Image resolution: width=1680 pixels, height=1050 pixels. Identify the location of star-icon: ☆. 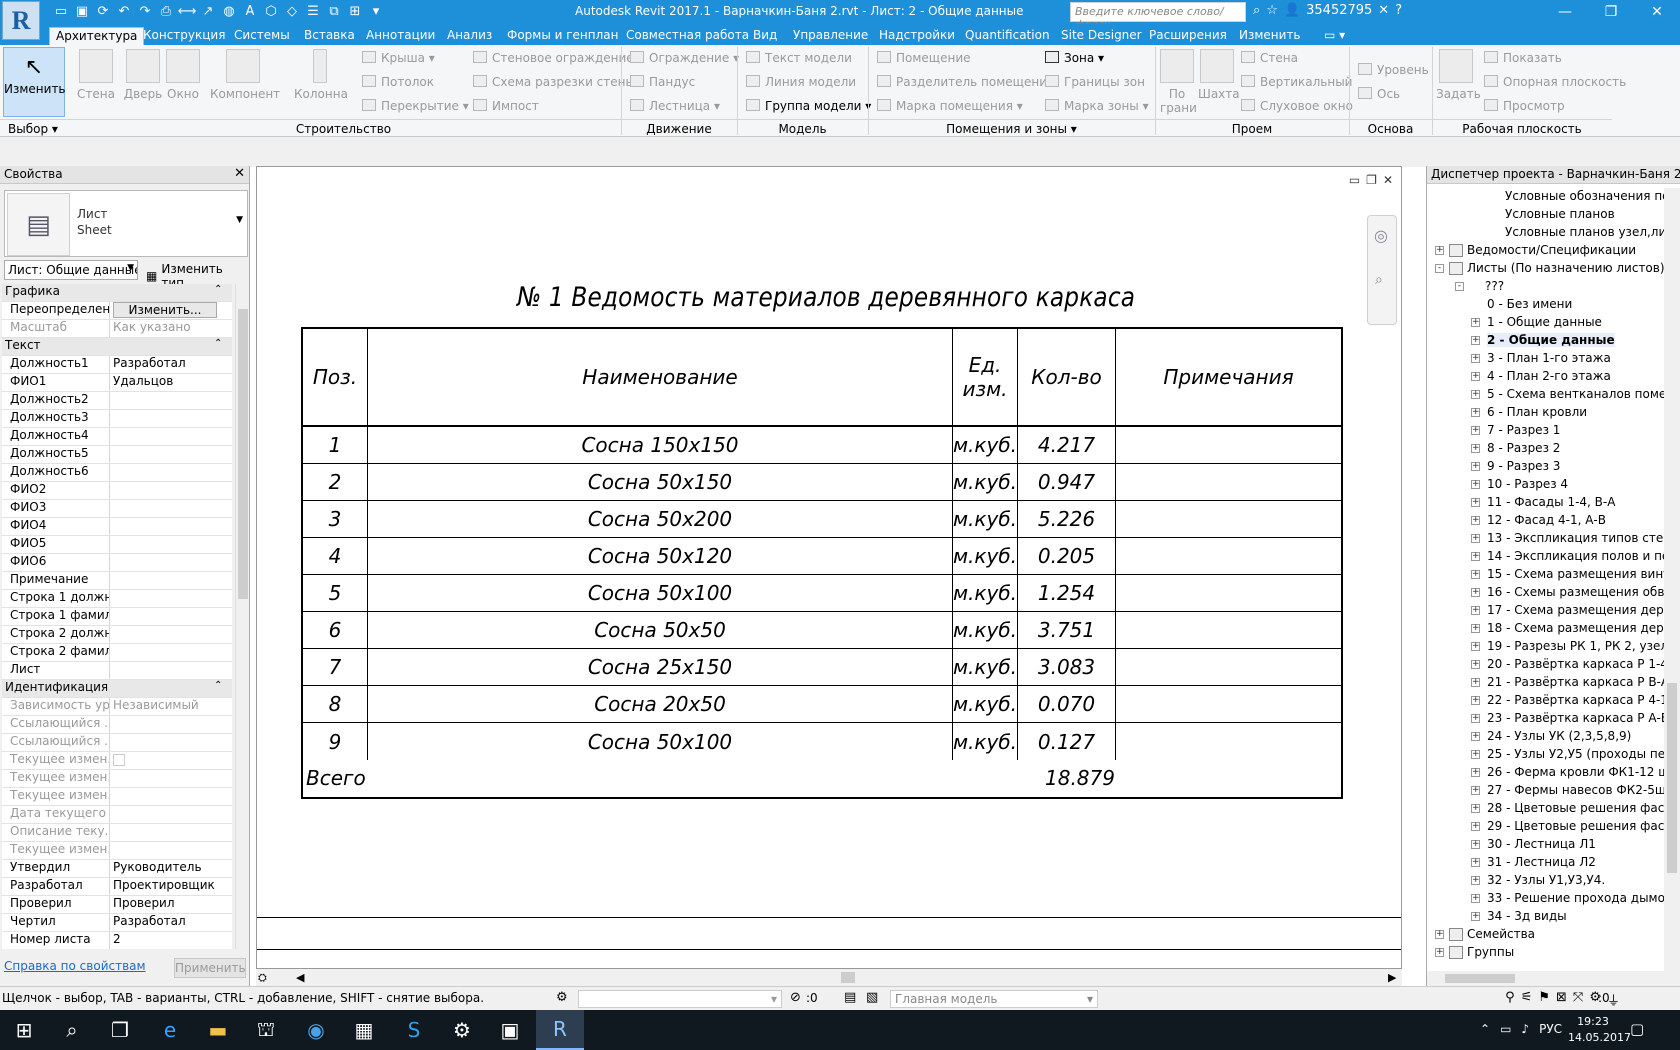
(1272, 10).